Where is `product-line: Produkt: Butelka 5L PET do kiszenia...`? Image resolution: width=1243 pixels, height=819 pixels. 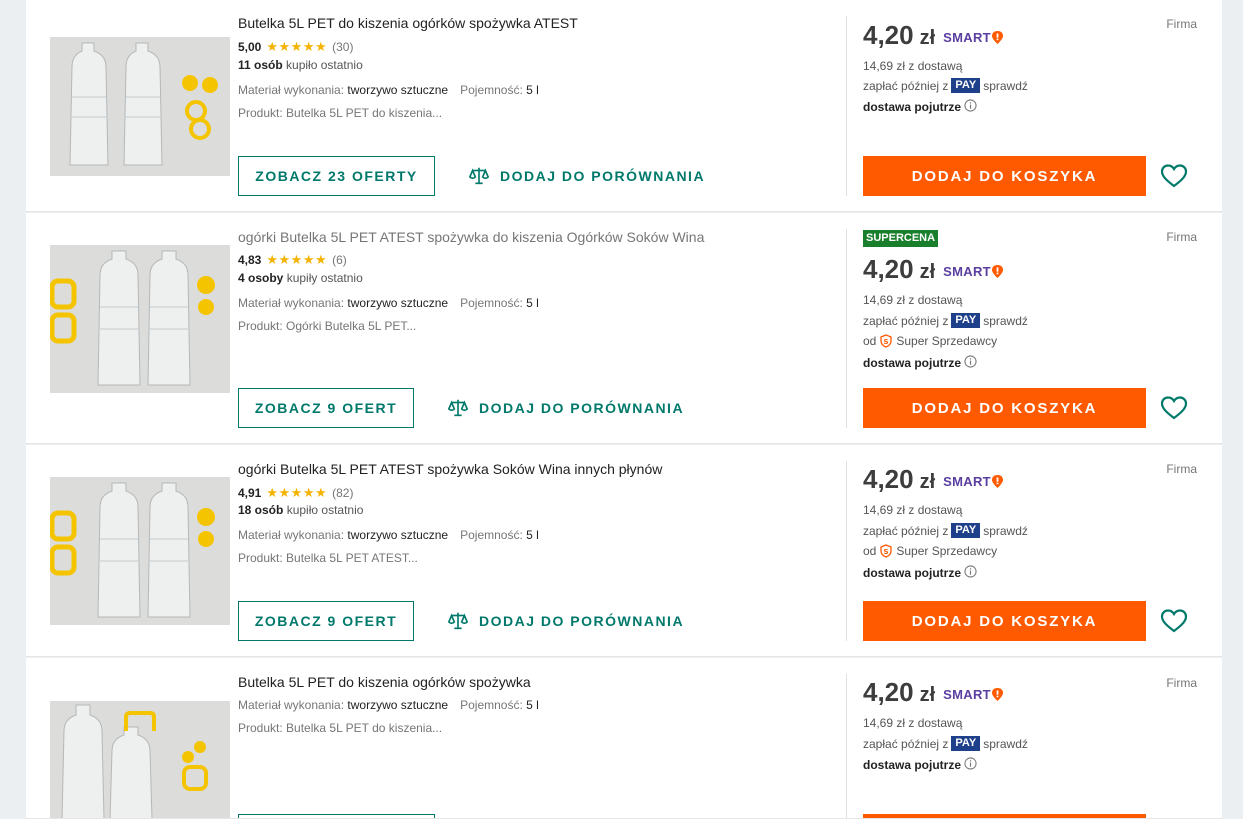 product-line: Produkt: Butelka 5L PET do kiszenia... is located at coordinates (340, 728).